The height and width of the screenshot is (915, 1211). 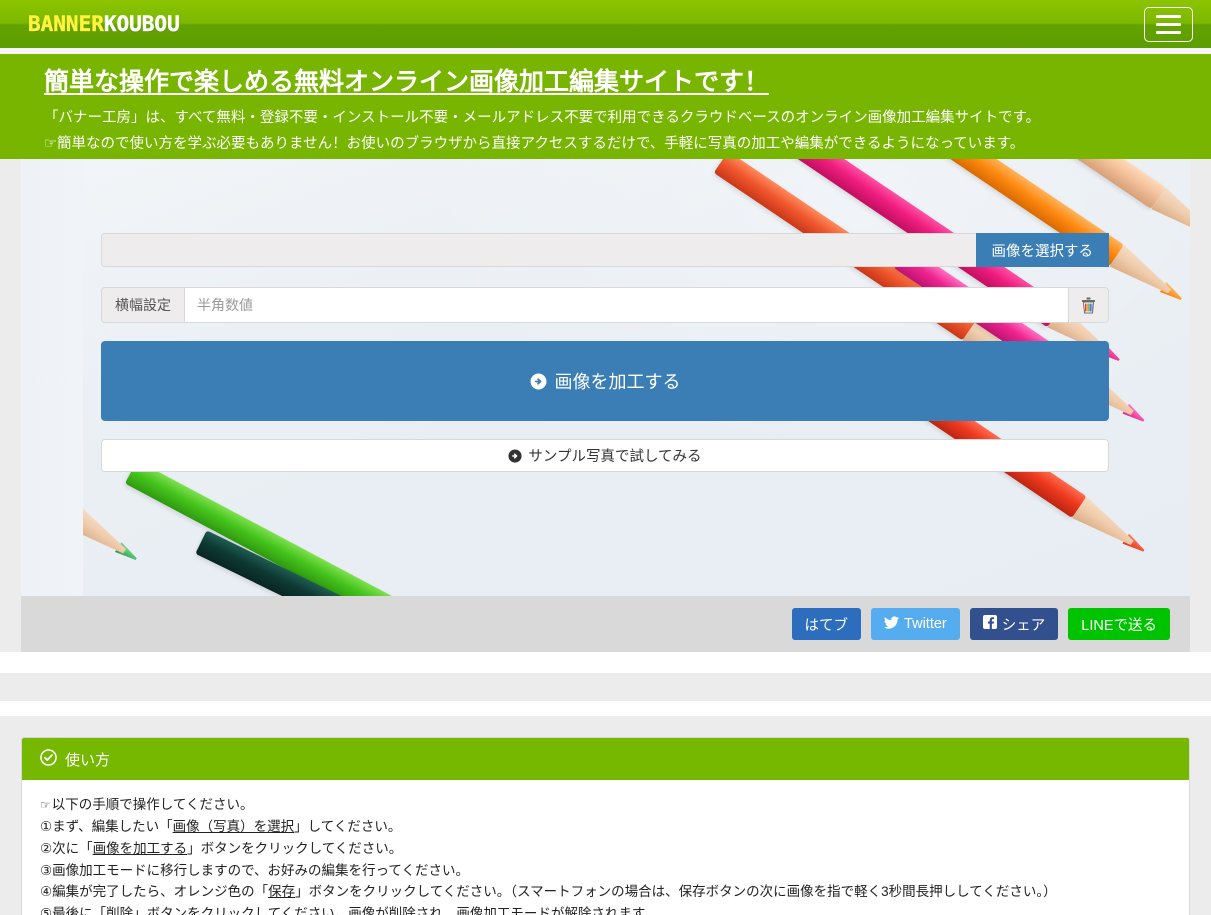 What do you see at coordinates (66, 23) in the screenshot?
I see `logo-text-banner: BANNER` at bounding box center [66, 23].